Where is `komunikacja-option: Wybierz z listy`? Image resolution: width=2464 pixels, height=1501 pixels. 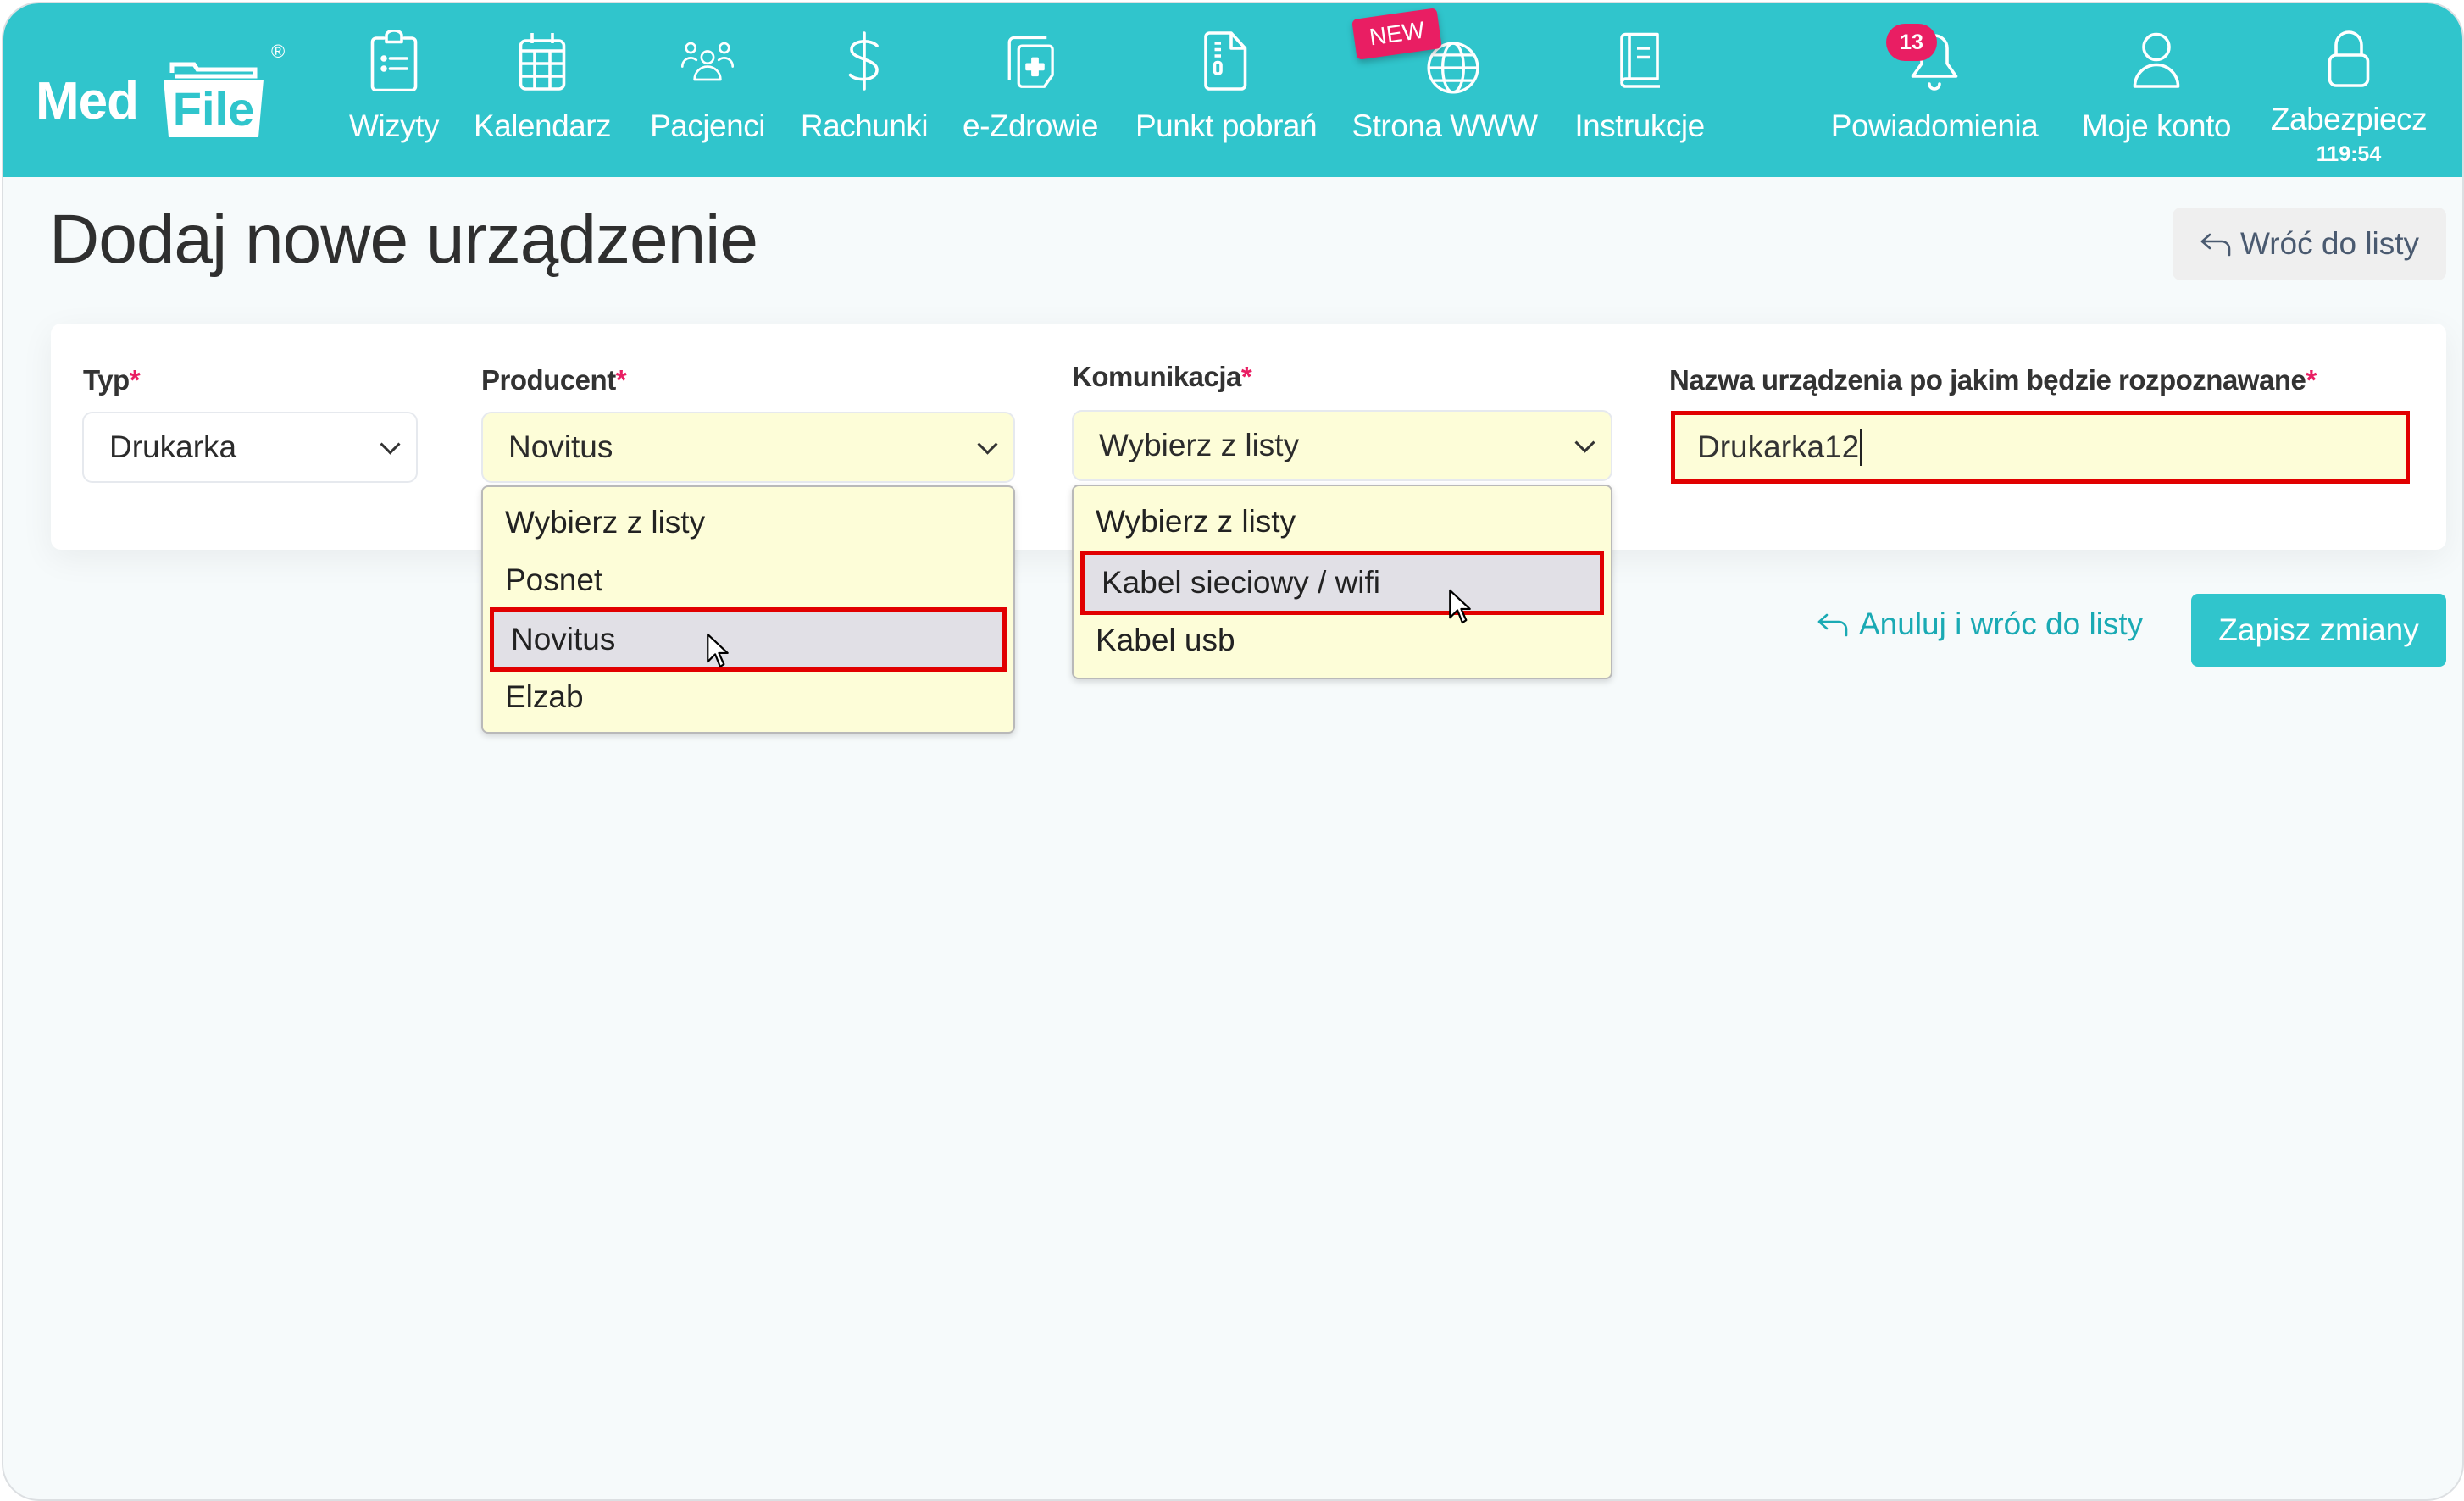
komunikacja-option: Wybierz z listy is located at coordinates (1343, 522).